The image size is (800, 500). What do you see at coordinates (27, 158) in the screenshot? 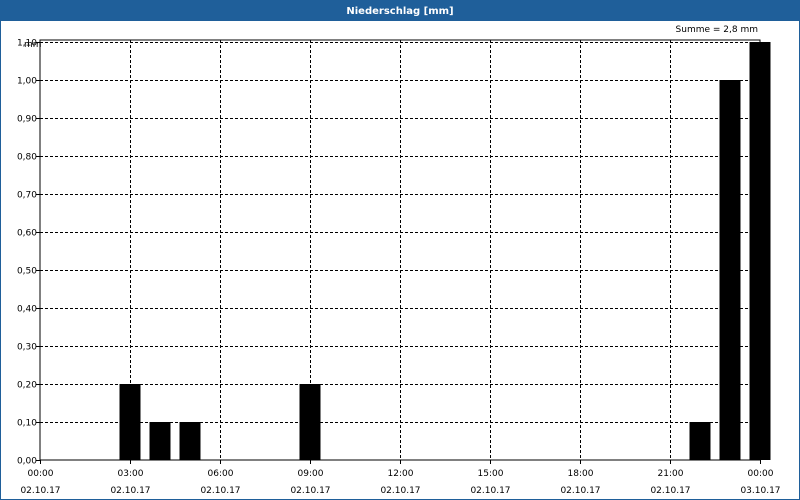
I see `y-tick-label: 0,80` at bounding box center [27, 158].